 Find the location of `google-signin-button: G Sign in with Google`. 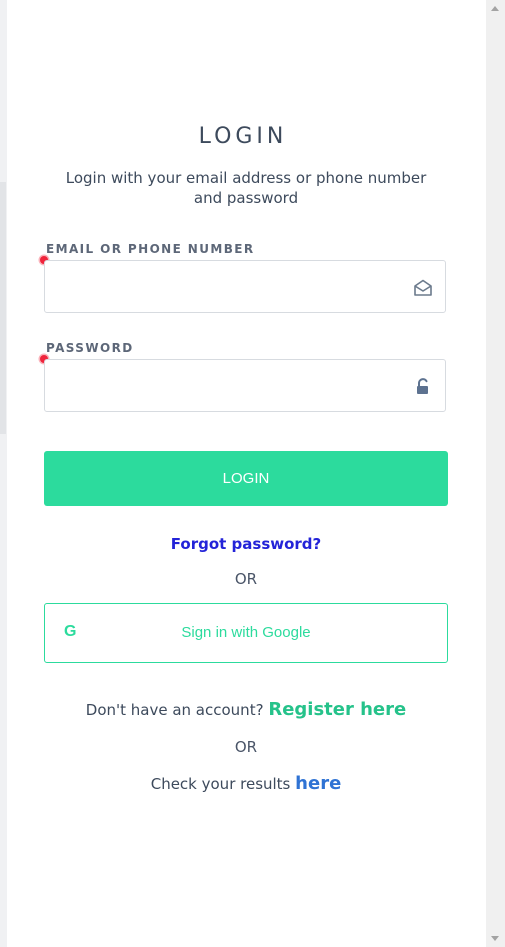

google-signin-button: G Sign in with Google is located at coordinates (246, 633).